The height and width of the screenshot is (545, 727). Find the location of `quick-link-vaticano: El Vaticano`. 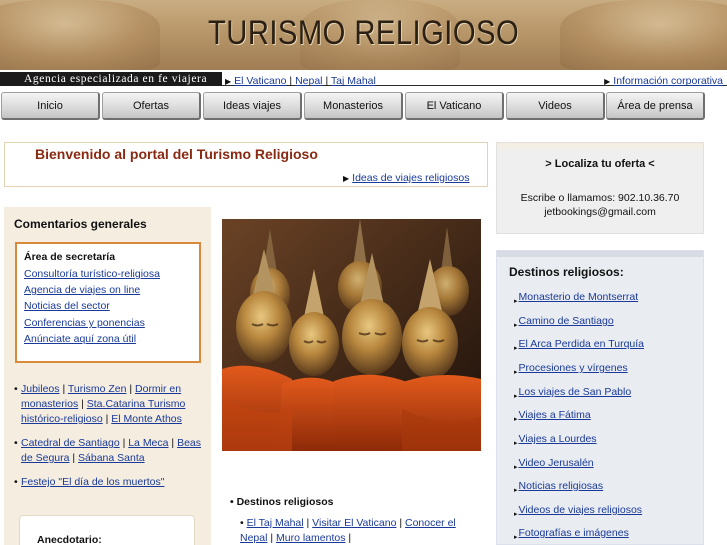

quick-link-vaticano: El Vaticano is located at coordinates (260, 81).